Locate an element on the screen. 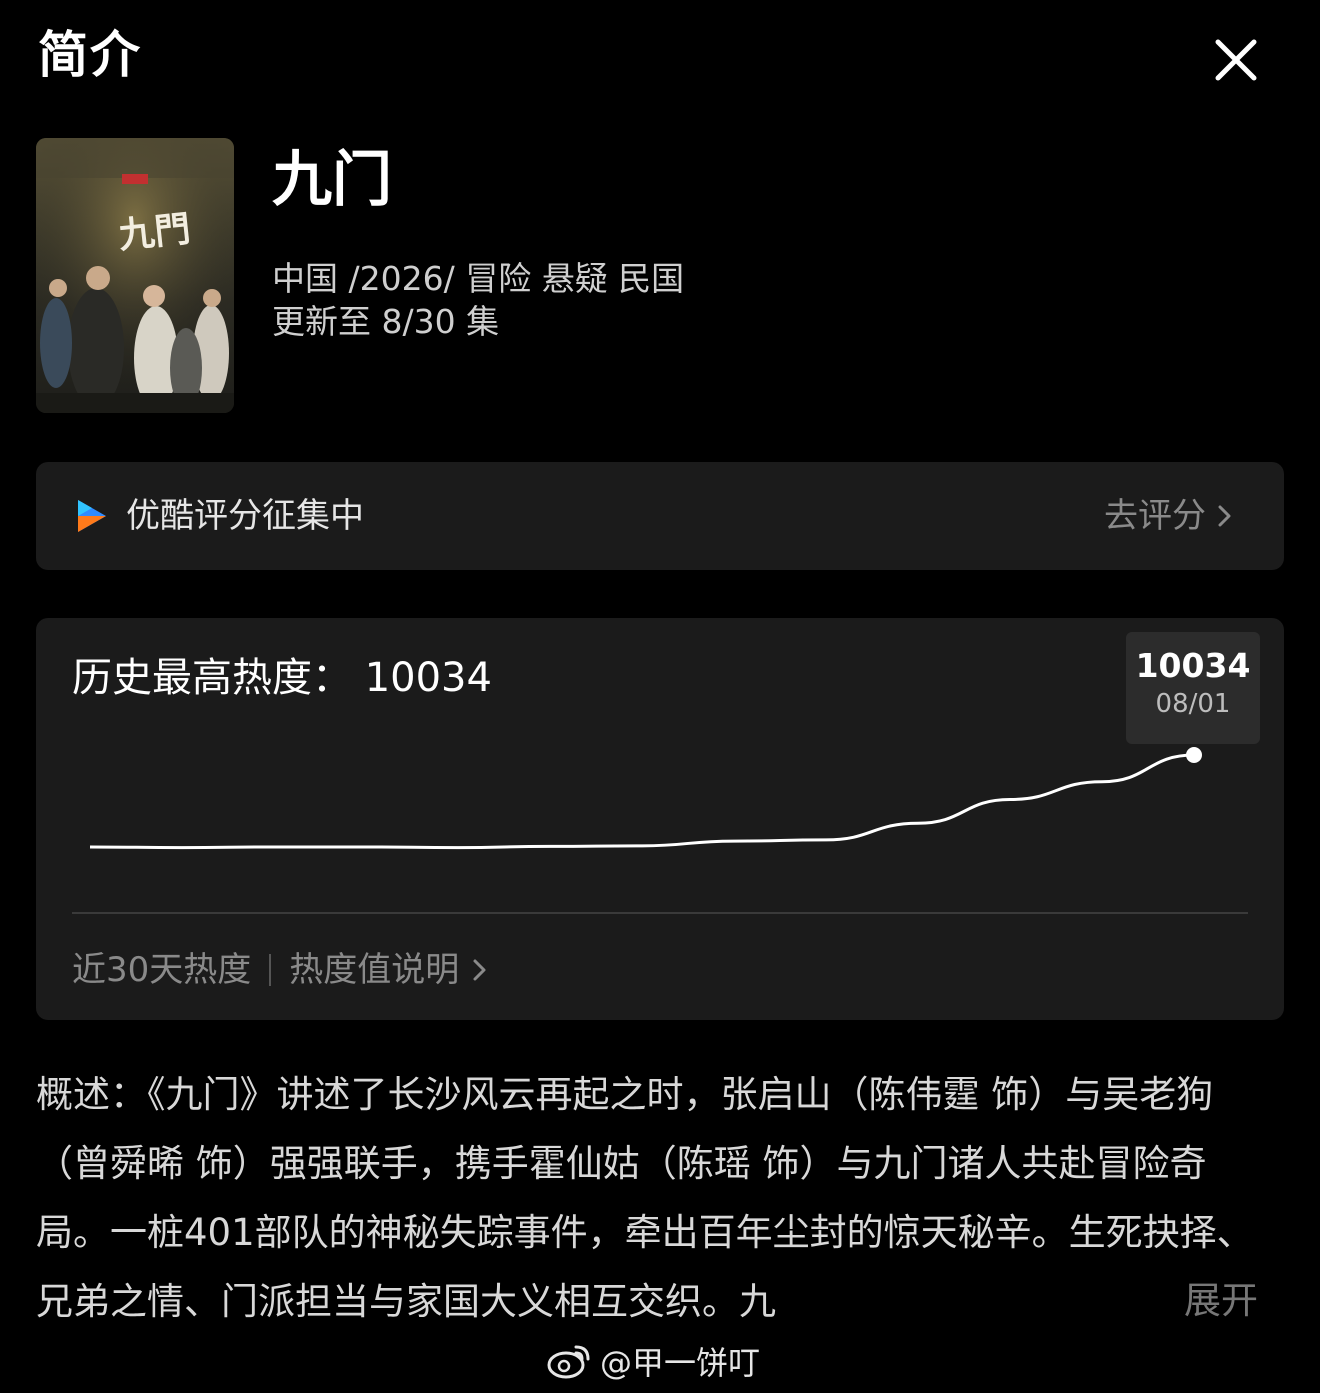  watermark-text: @甲一饼叮 is located at coordinates (680, 1363).